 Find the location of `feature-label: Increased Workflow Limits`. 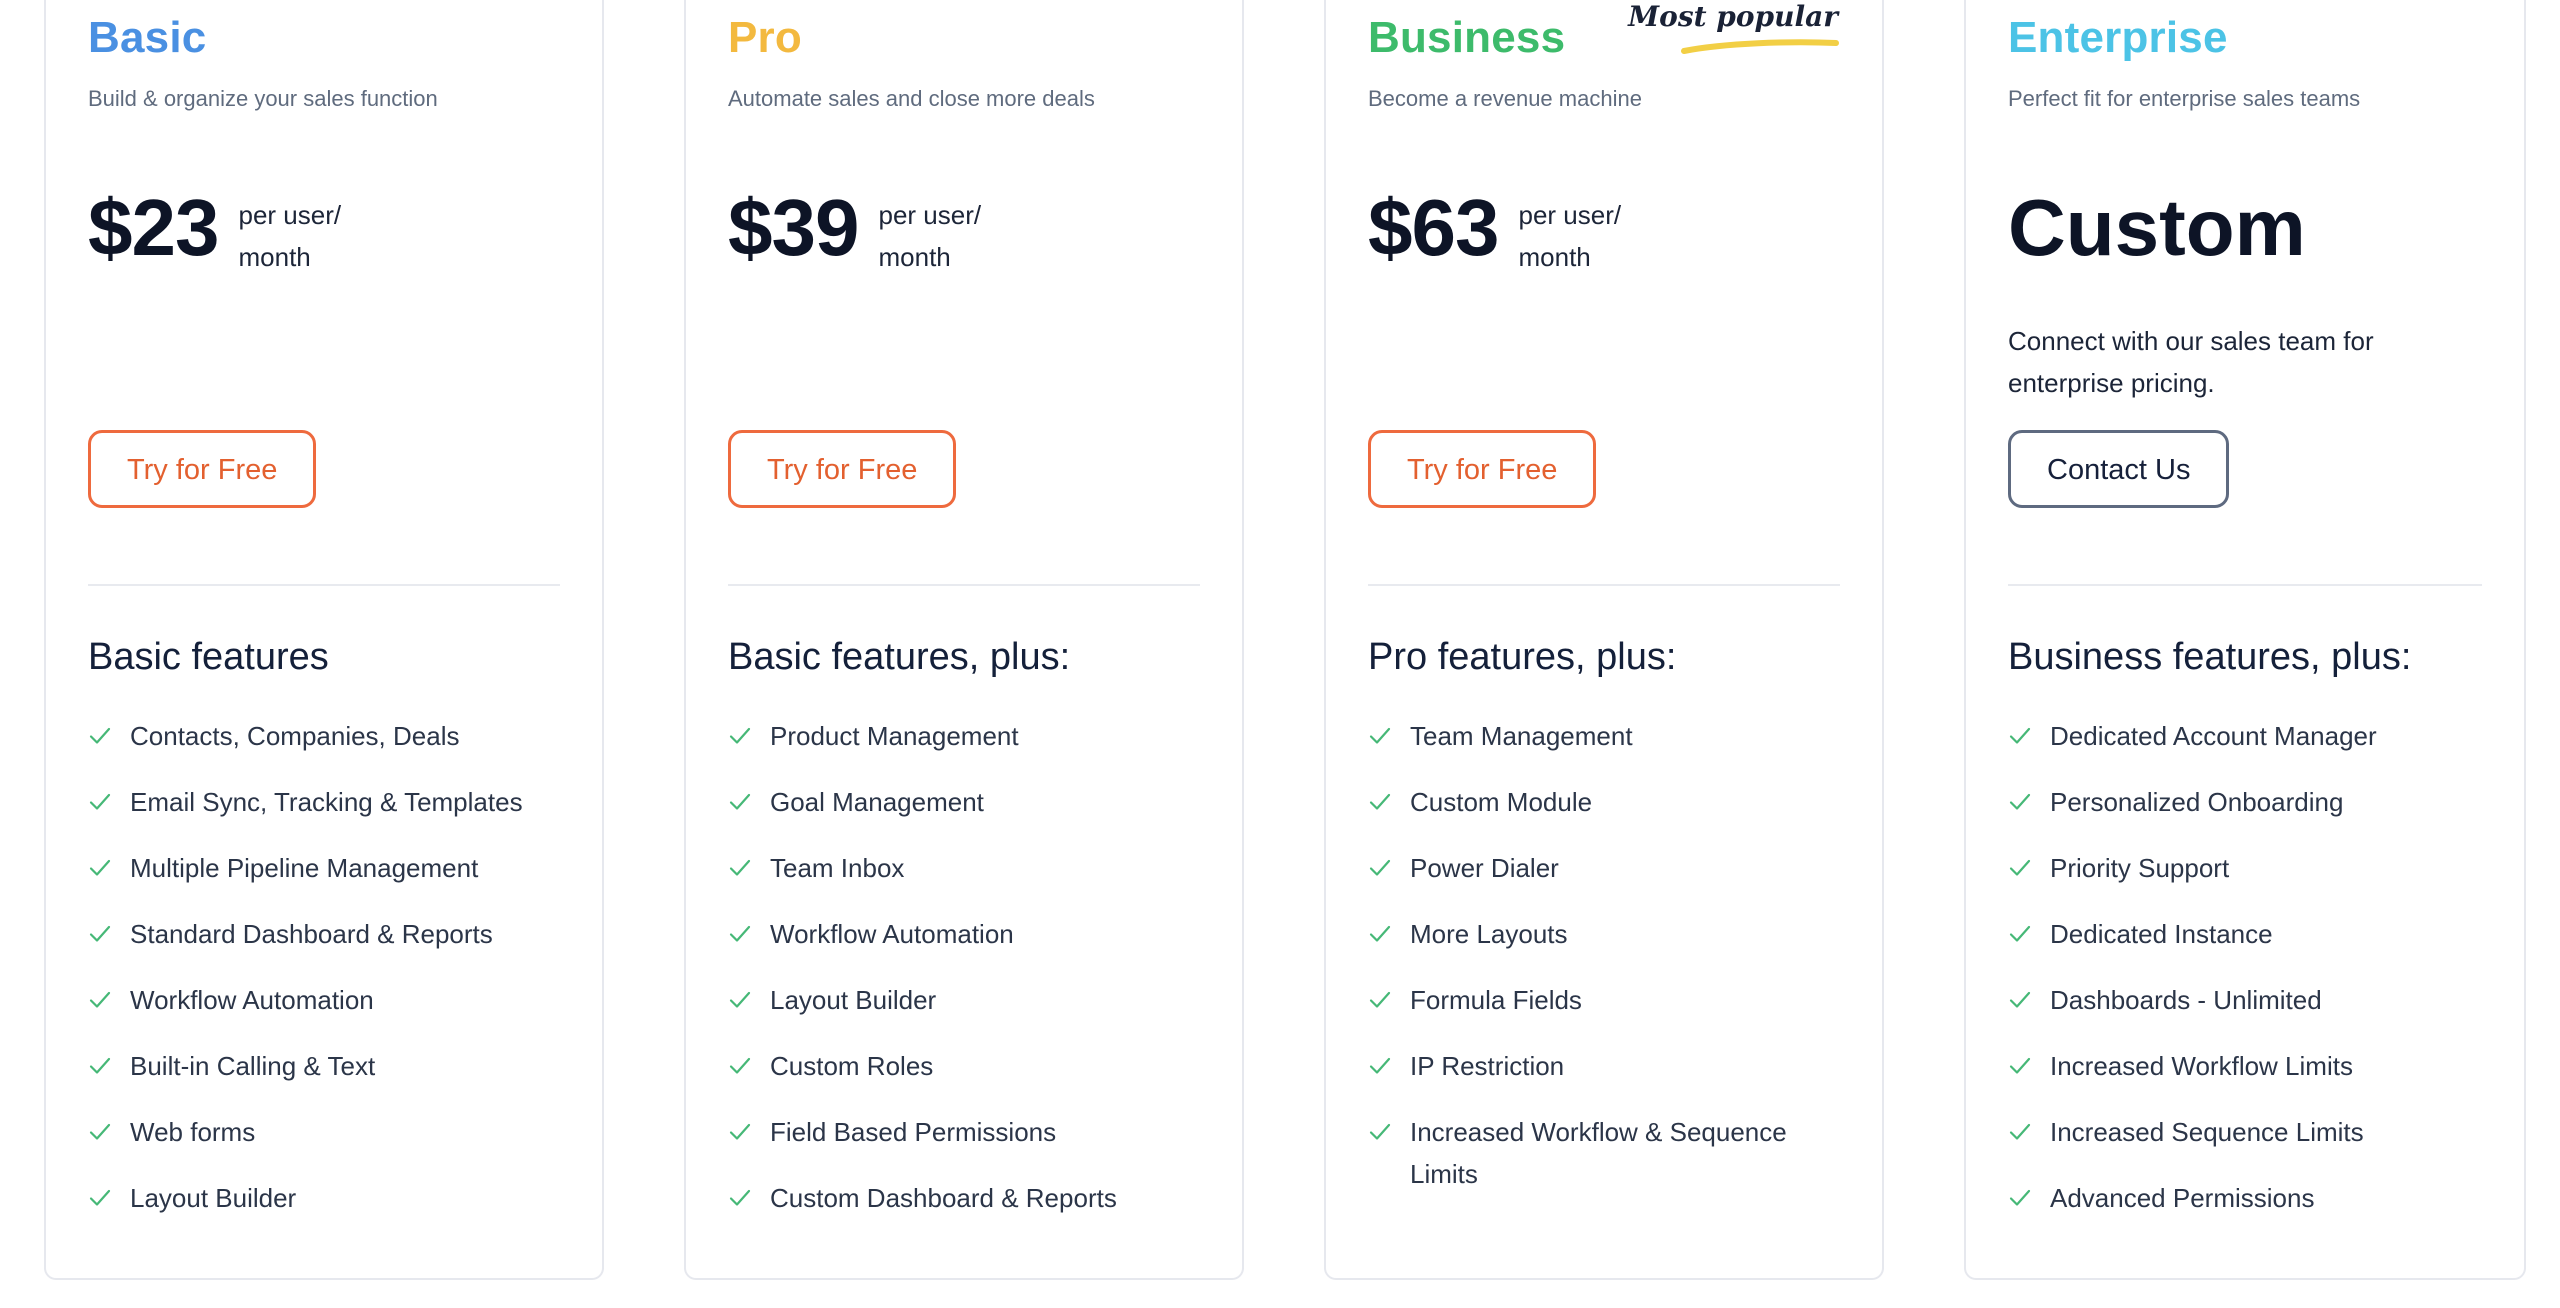

feature-label: Increased Workflow Limits is located at coordinates (2201, 1066).